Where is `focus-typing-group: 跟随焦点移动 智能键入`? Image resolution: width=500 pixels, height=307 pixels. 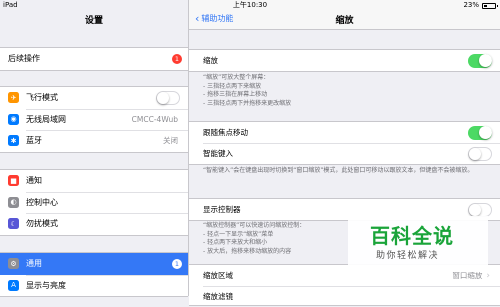 focus-typing-group: 跟随焦点移动 智能键入 is located at coordinates (344, 143).